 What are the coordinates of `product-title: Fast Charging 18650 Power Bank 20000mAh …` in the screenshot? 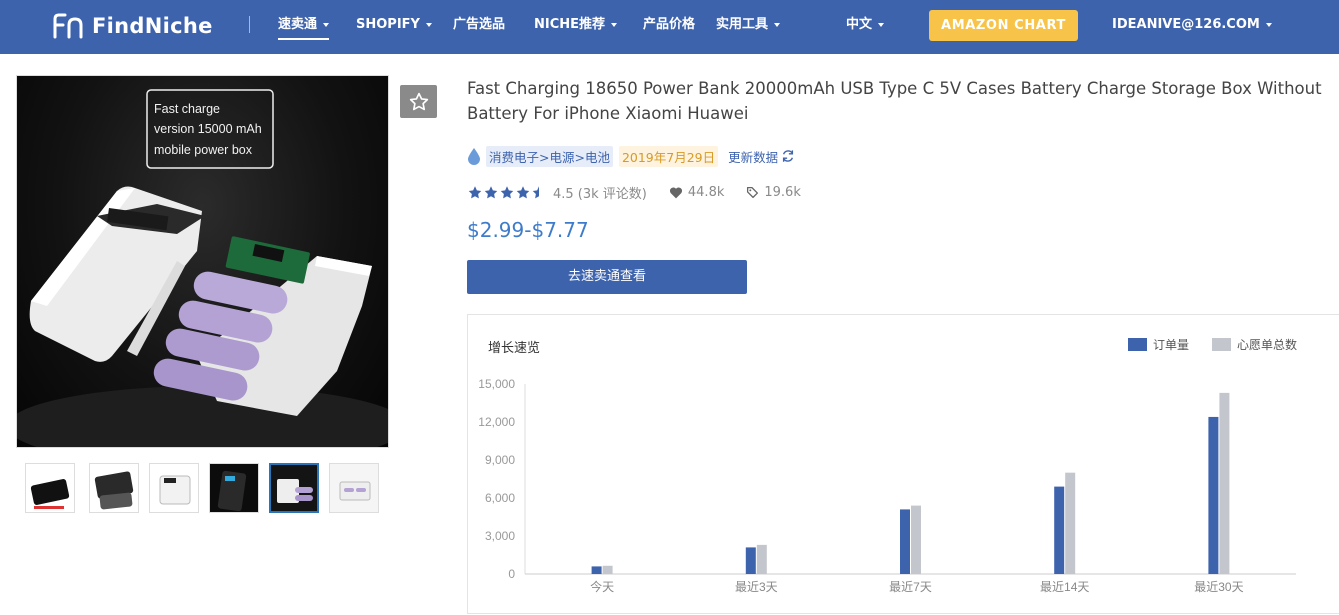 It's located at (894, 101).